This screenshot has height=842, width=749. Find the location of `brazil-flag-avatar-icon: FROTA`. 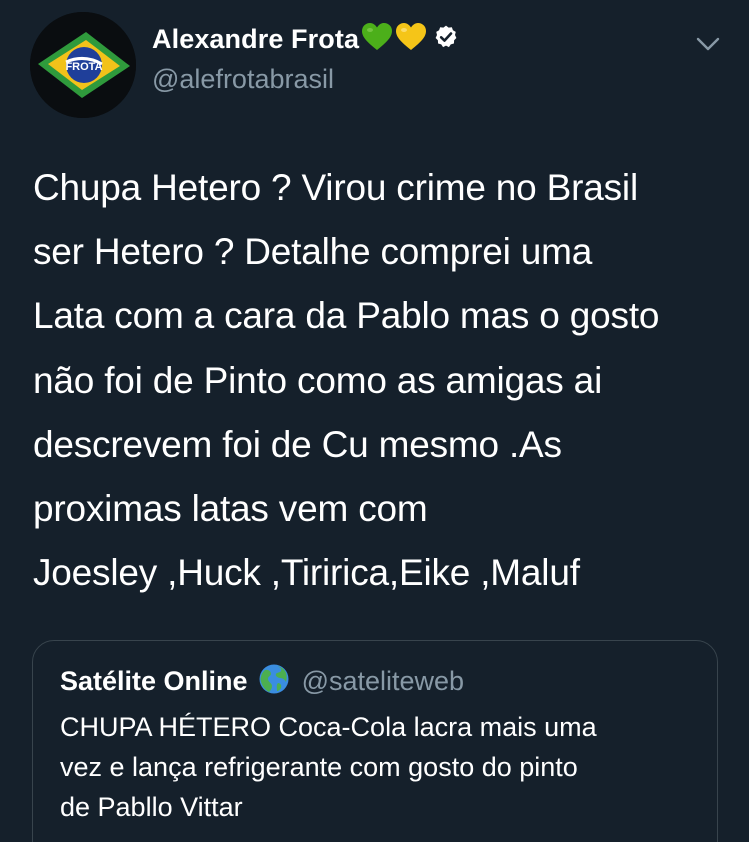

brazil-flag-avatar-icon: FROTA is located at coordinates (83, 65).